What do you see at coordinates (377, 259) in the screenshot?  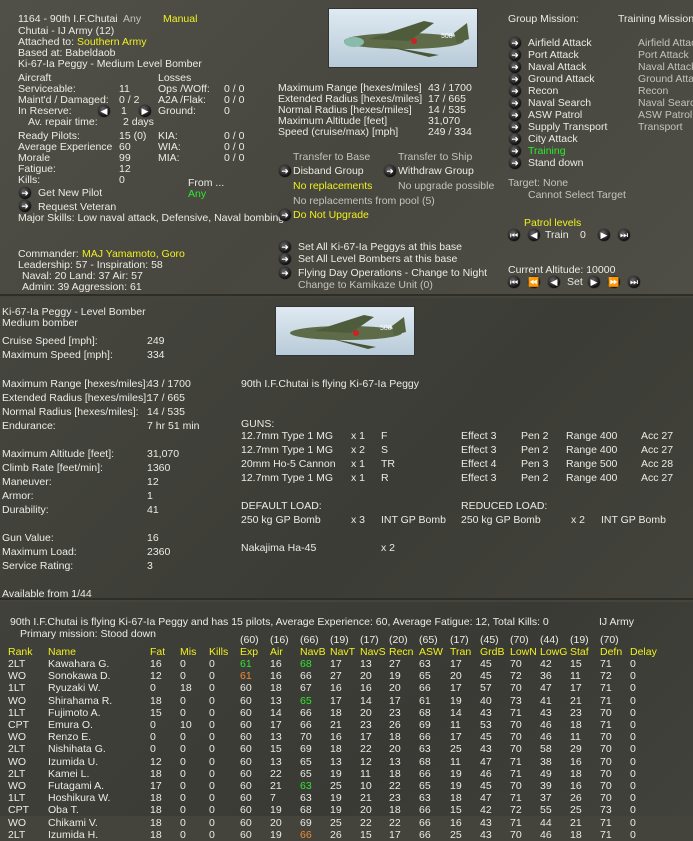 I see `set-all-role-label: Set All Level Bombers at this base` at bounding box center [377, 259].